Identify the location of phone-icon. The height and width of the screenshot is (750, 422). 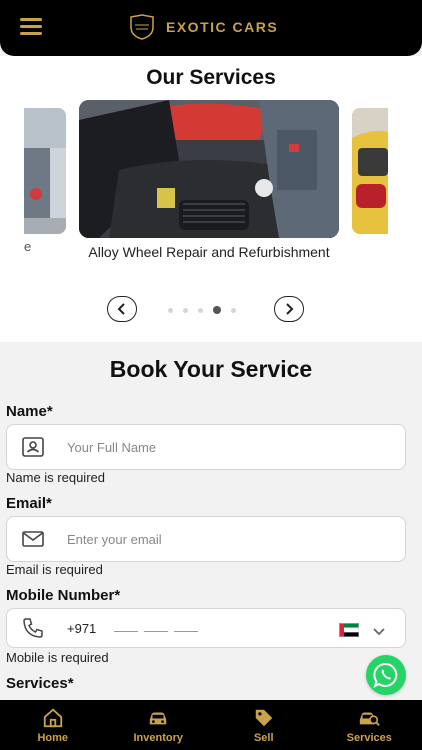
(33, 628).